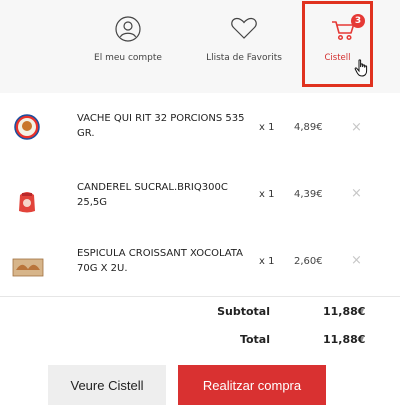  Describe the element at coordinates (337, 44) in the screenshot. I see `nav-cart: 3 Cistell` at that location.